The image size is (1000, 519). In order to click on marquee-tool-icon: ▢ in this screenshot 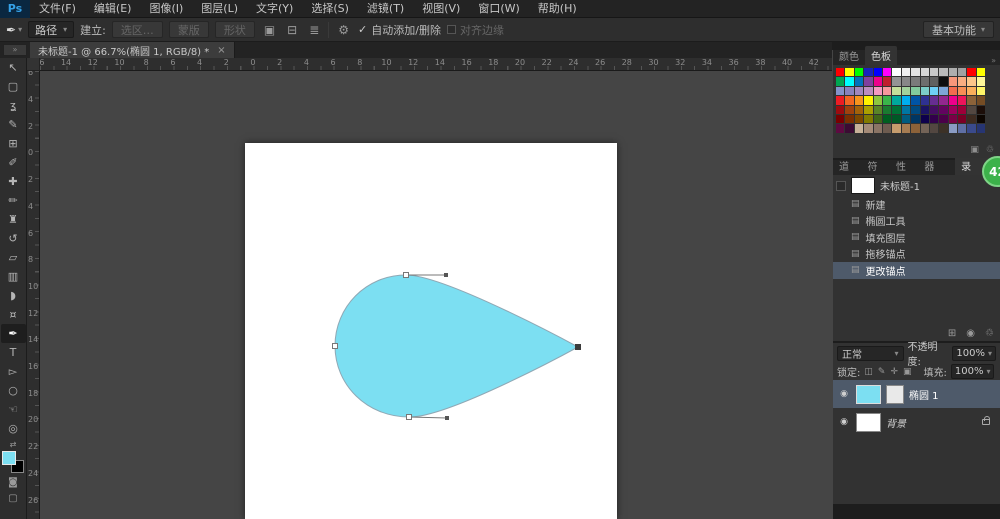, I will do `click(13, 86)`.